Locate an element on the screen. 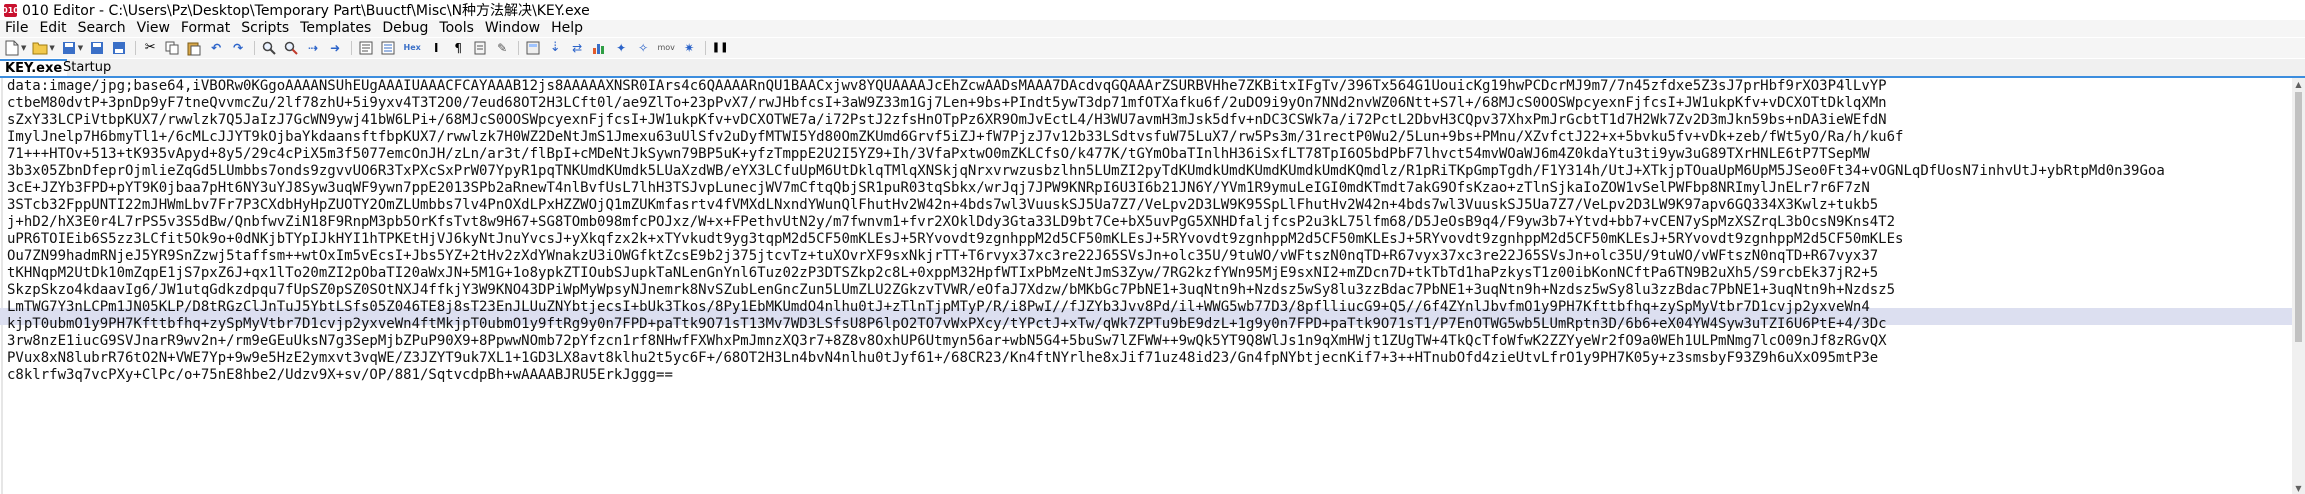 The image size is (2305, 494). menu-tools: Tools is located at coordinates (457, 28).